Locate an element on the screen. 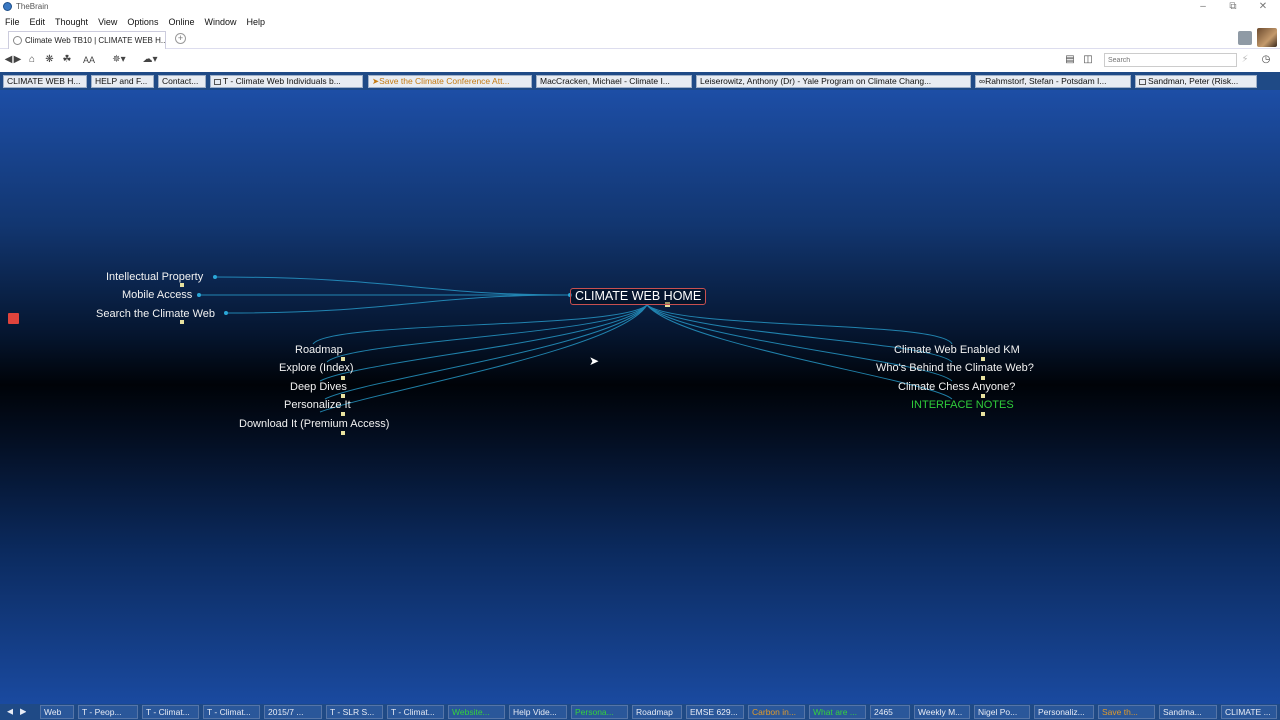 The width and height of the screenshot is (1280, 720). thought-deep-dives: Deep Dives is located at coordinates (318, 387).